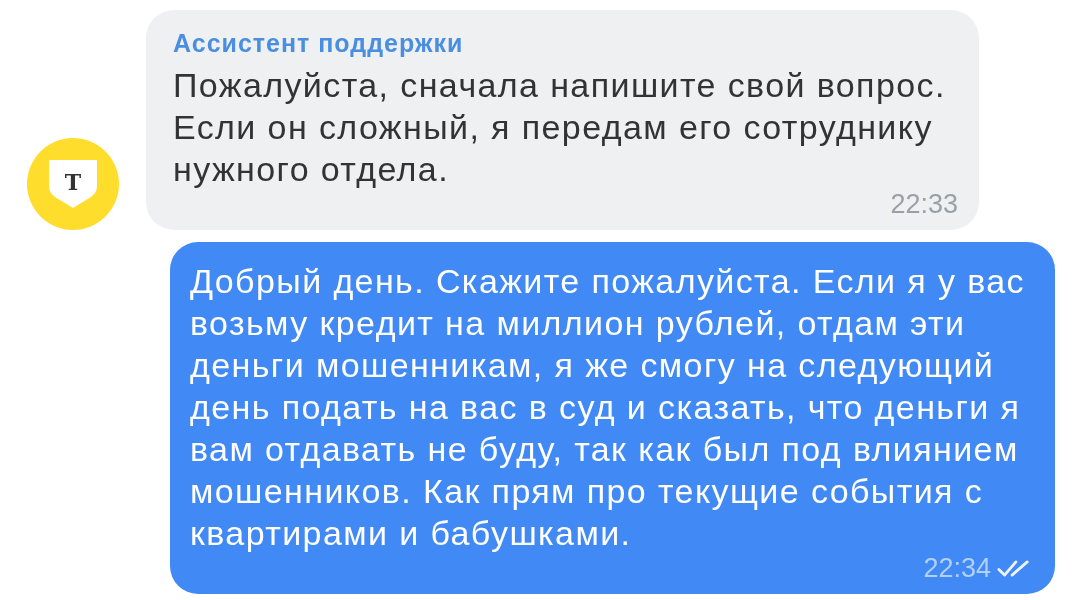 The height and width of the screenshot is (600, 1080). What do you see at coordinates (924, 204) in the screenshot?
I see `message-time: 22:33` at bounding box center [924, 204].